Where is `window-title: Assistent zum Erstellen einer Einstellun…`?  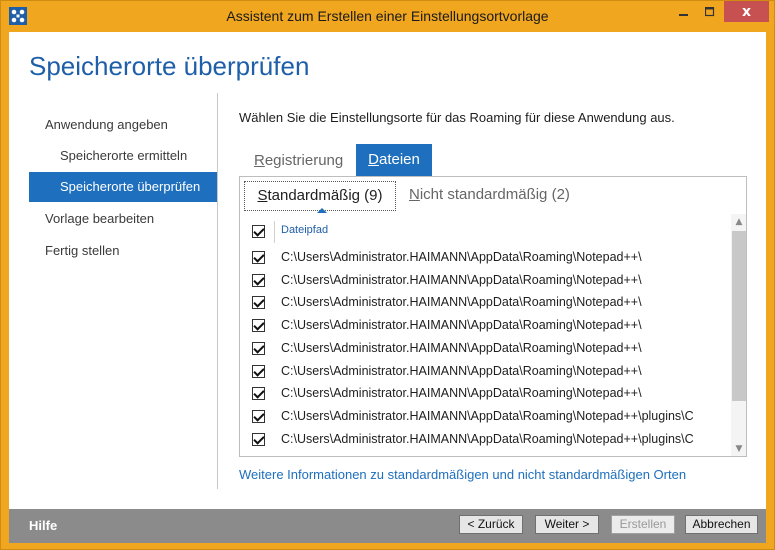
window-title: Assistent zum Erstellen einer Einstellun… is located at coordinates (387, 16).